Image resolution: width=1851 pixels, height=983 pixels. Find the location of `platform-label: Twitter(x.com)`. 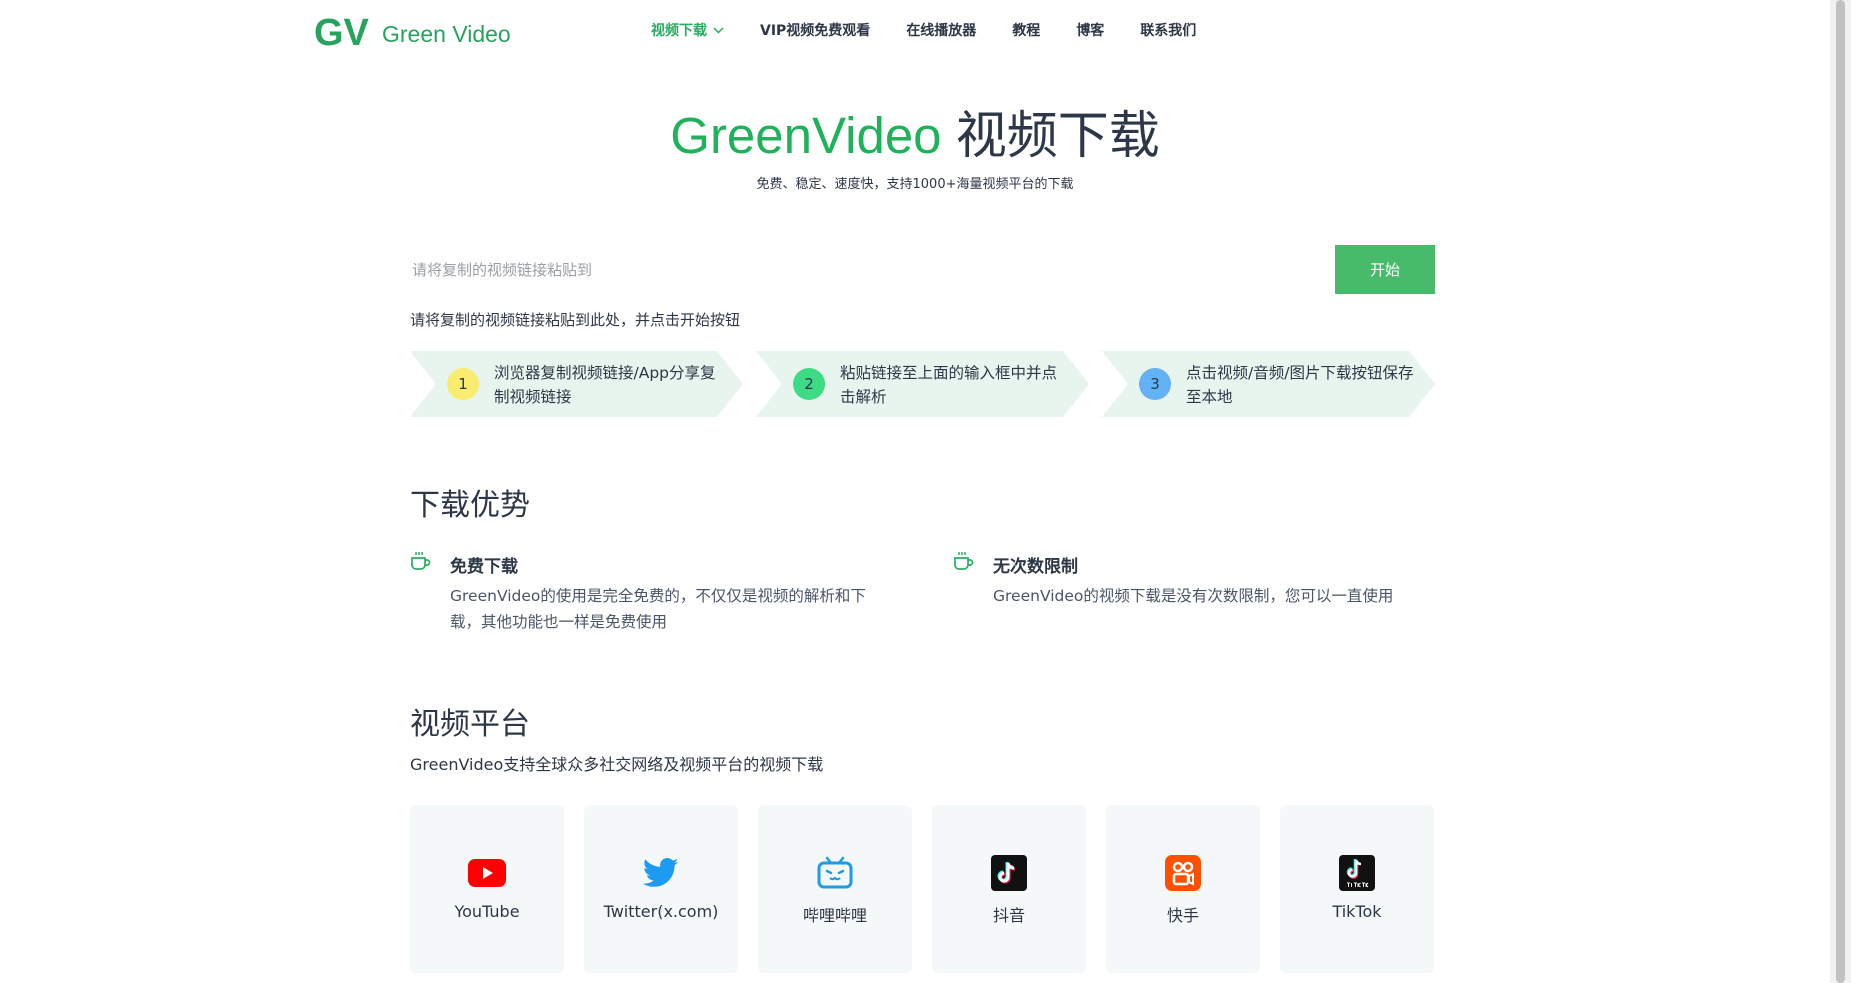

platform-label: Twitter(x.com) is located at coordinates (661, 911).